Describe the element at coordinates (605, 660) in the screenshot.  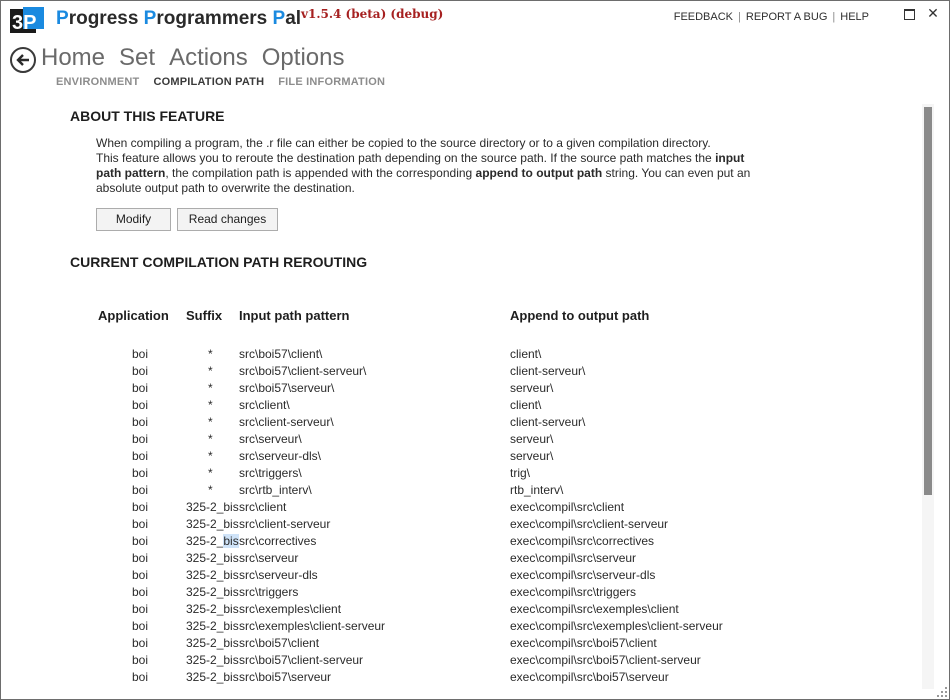
I see `cell-output-path: exec\compil\src\boi57\client-serveur` at that location.